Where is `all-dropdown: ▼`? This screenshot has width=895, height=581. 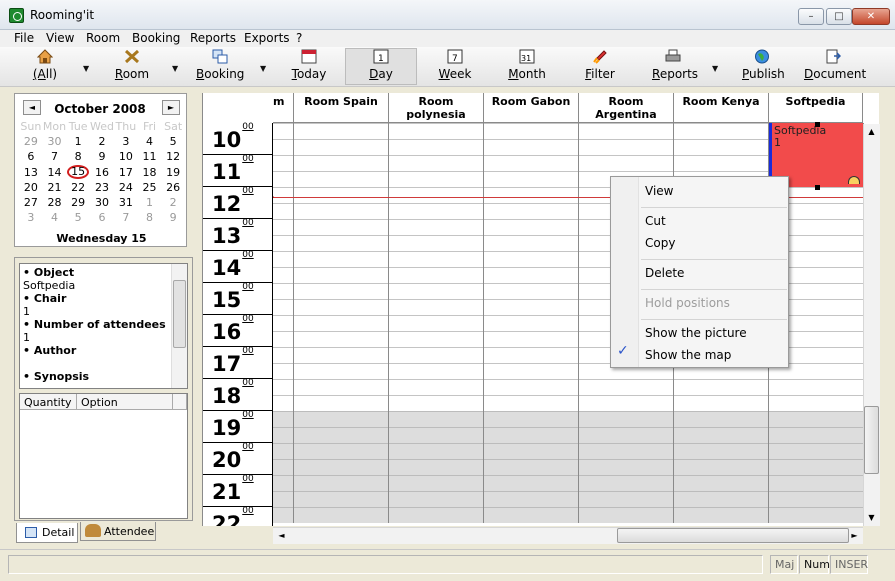
all-dropdown: ▼ is located at coordinates (86, 68).